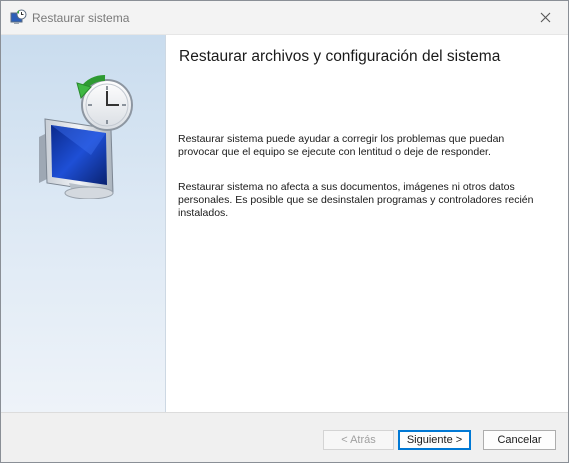  Describe the element at coordinates (86, 137) in the screenshot. I see `system-restore-monitor-clock-icon` at that location.